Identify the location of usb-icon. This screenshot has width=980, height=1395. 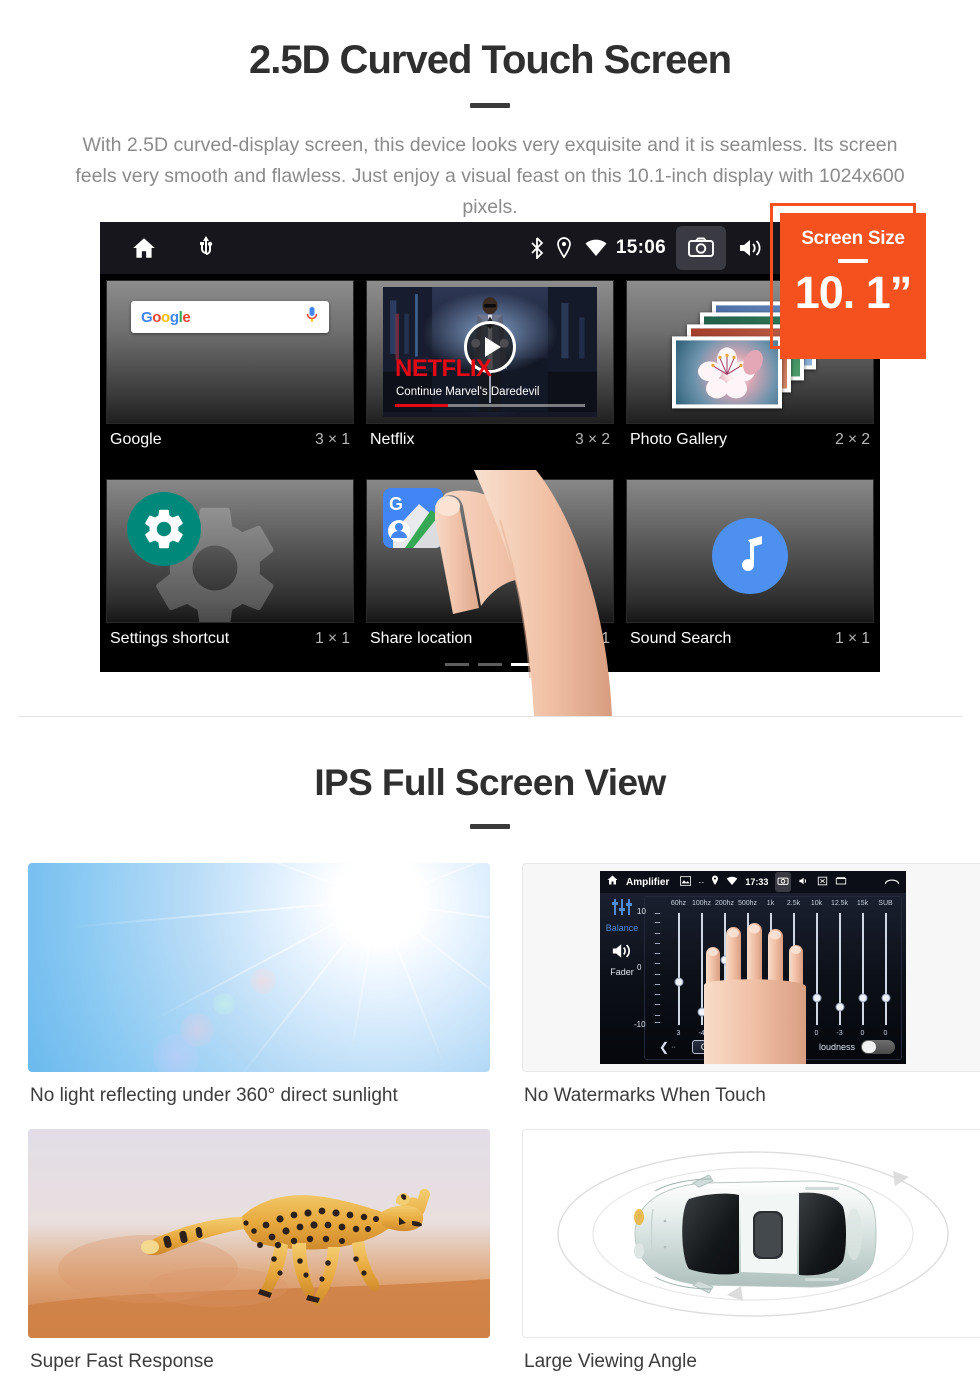
(206, 248).